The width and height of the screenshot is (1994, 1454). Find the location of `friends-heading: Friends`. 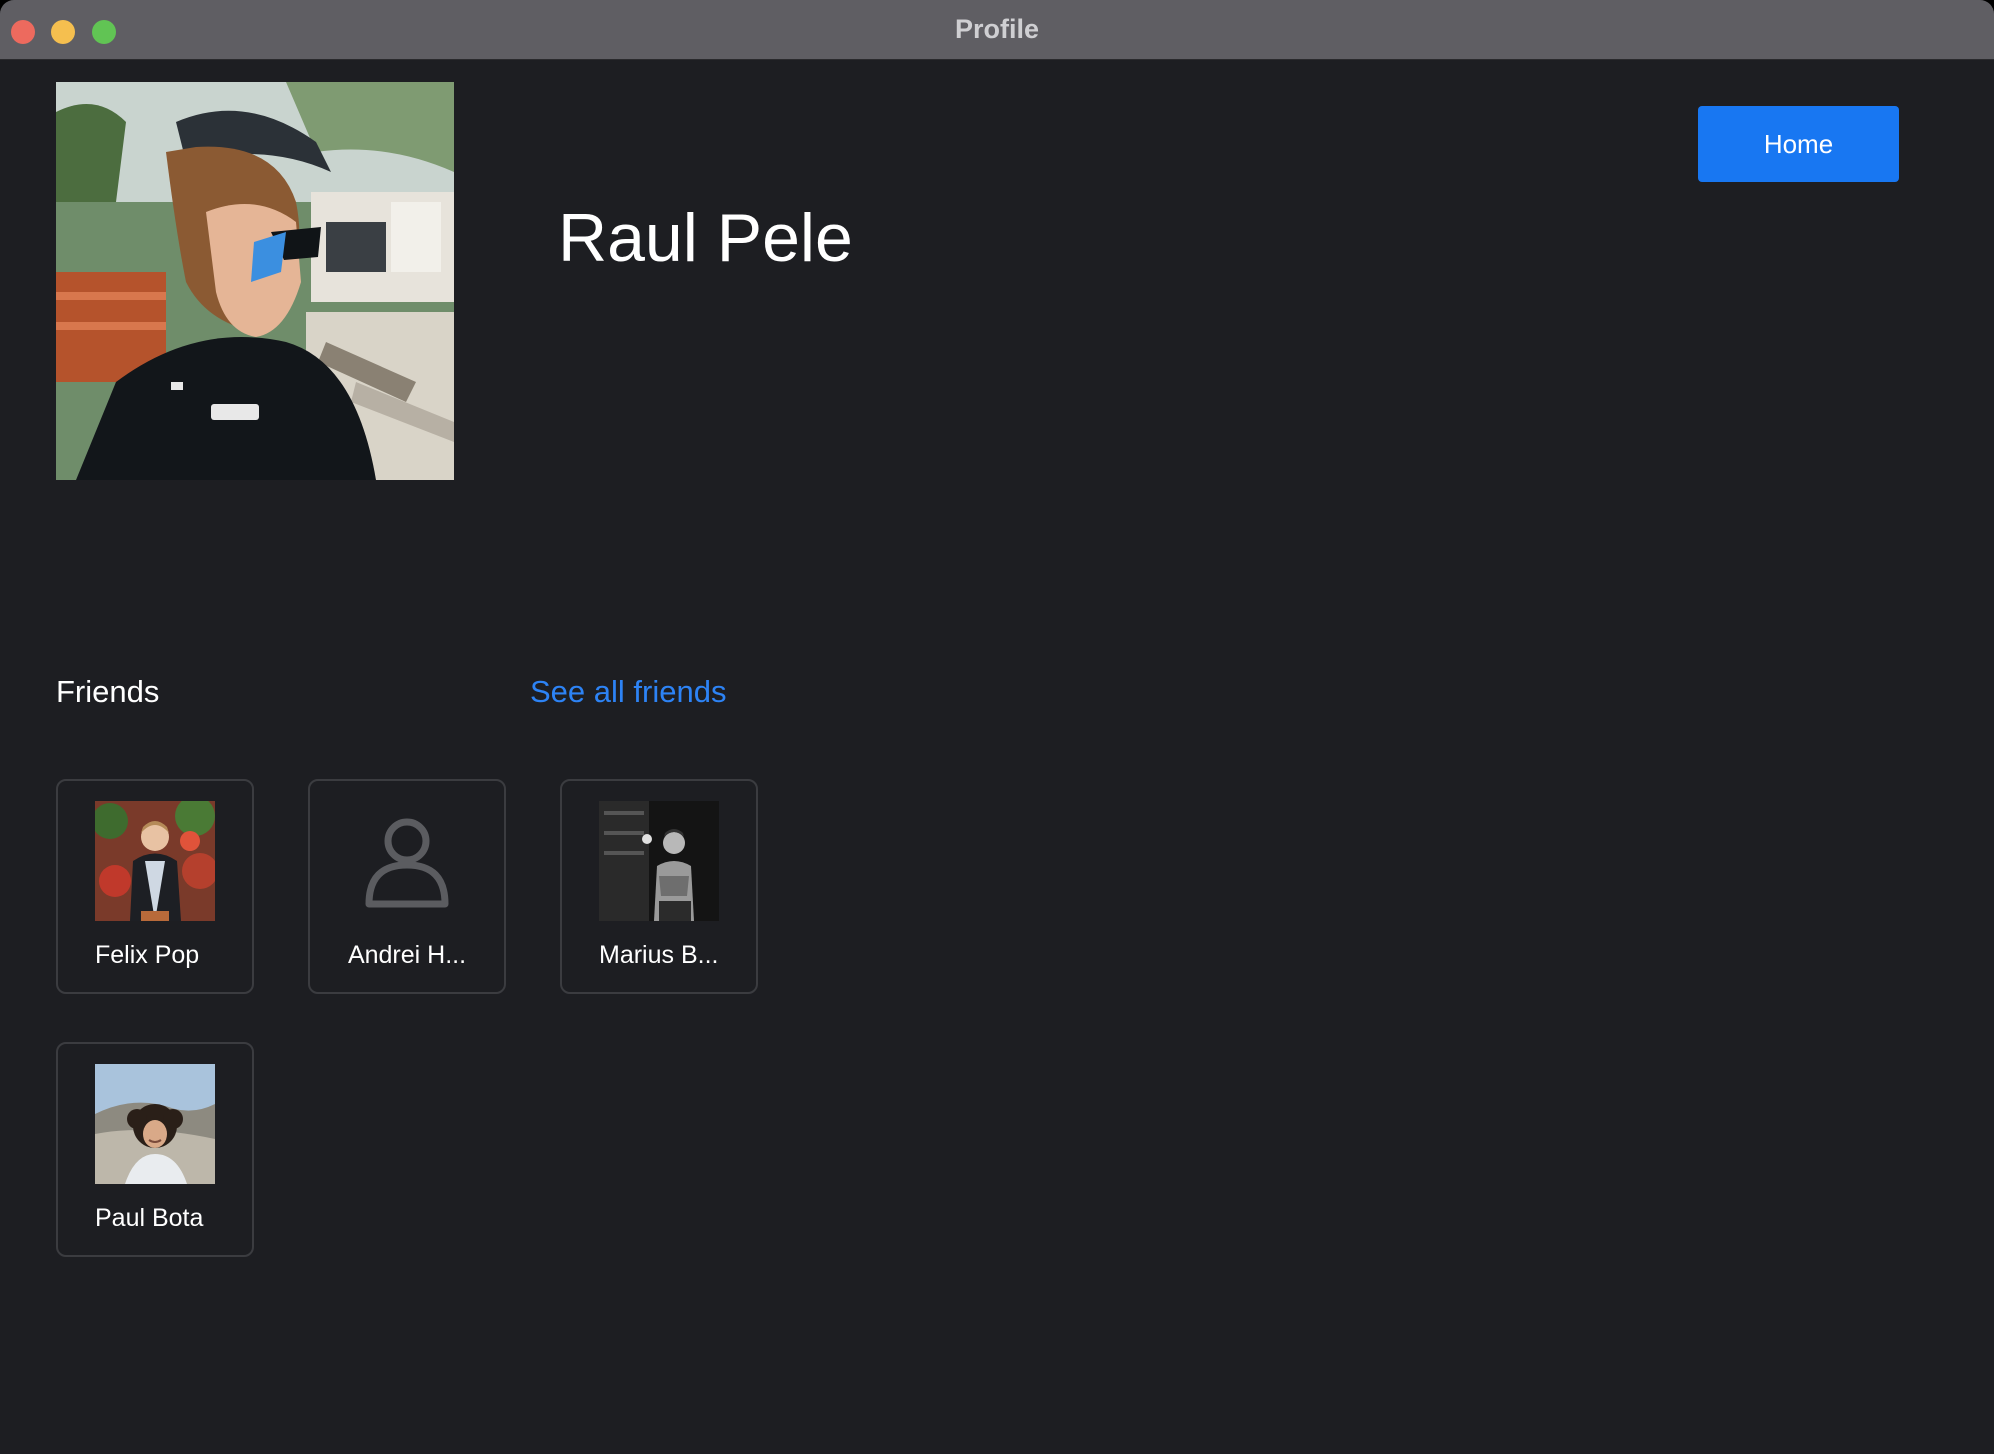

friends-heading: Friends is located at coordinates (108, 691).